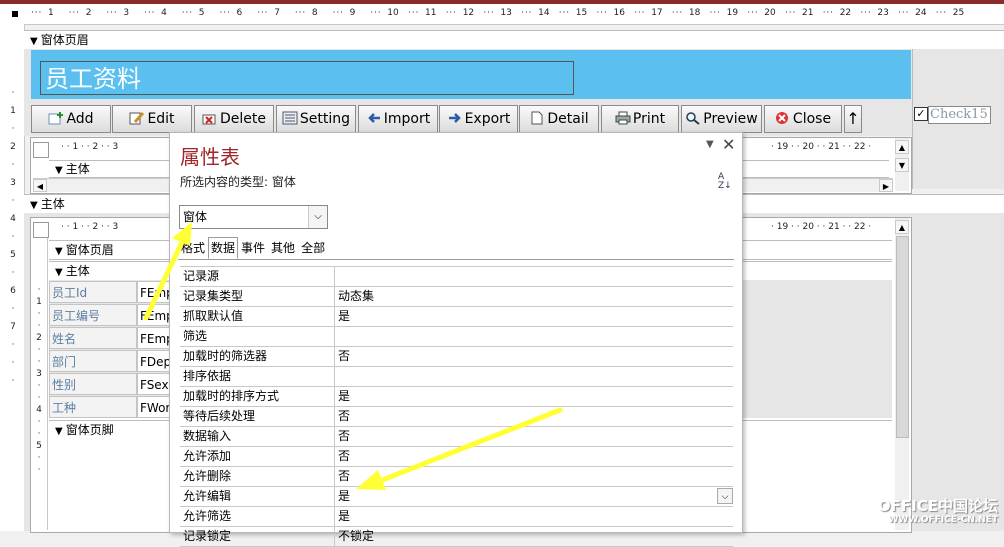  I want to click on arrow-to-selector-icon, so click(167, 271).